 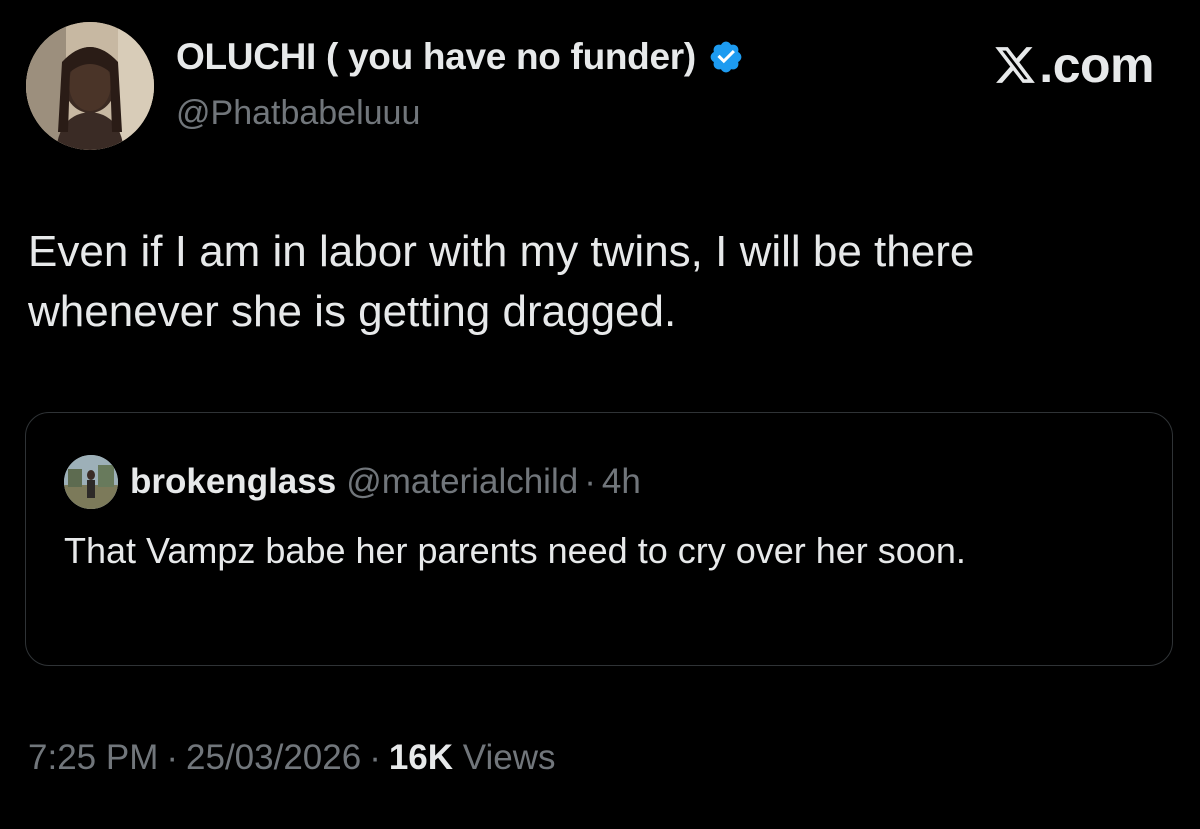 What do you see at coordinates (1015, 65) in the screenshot?
I see `x-logo-icon` at bounding box center [1015, 65].